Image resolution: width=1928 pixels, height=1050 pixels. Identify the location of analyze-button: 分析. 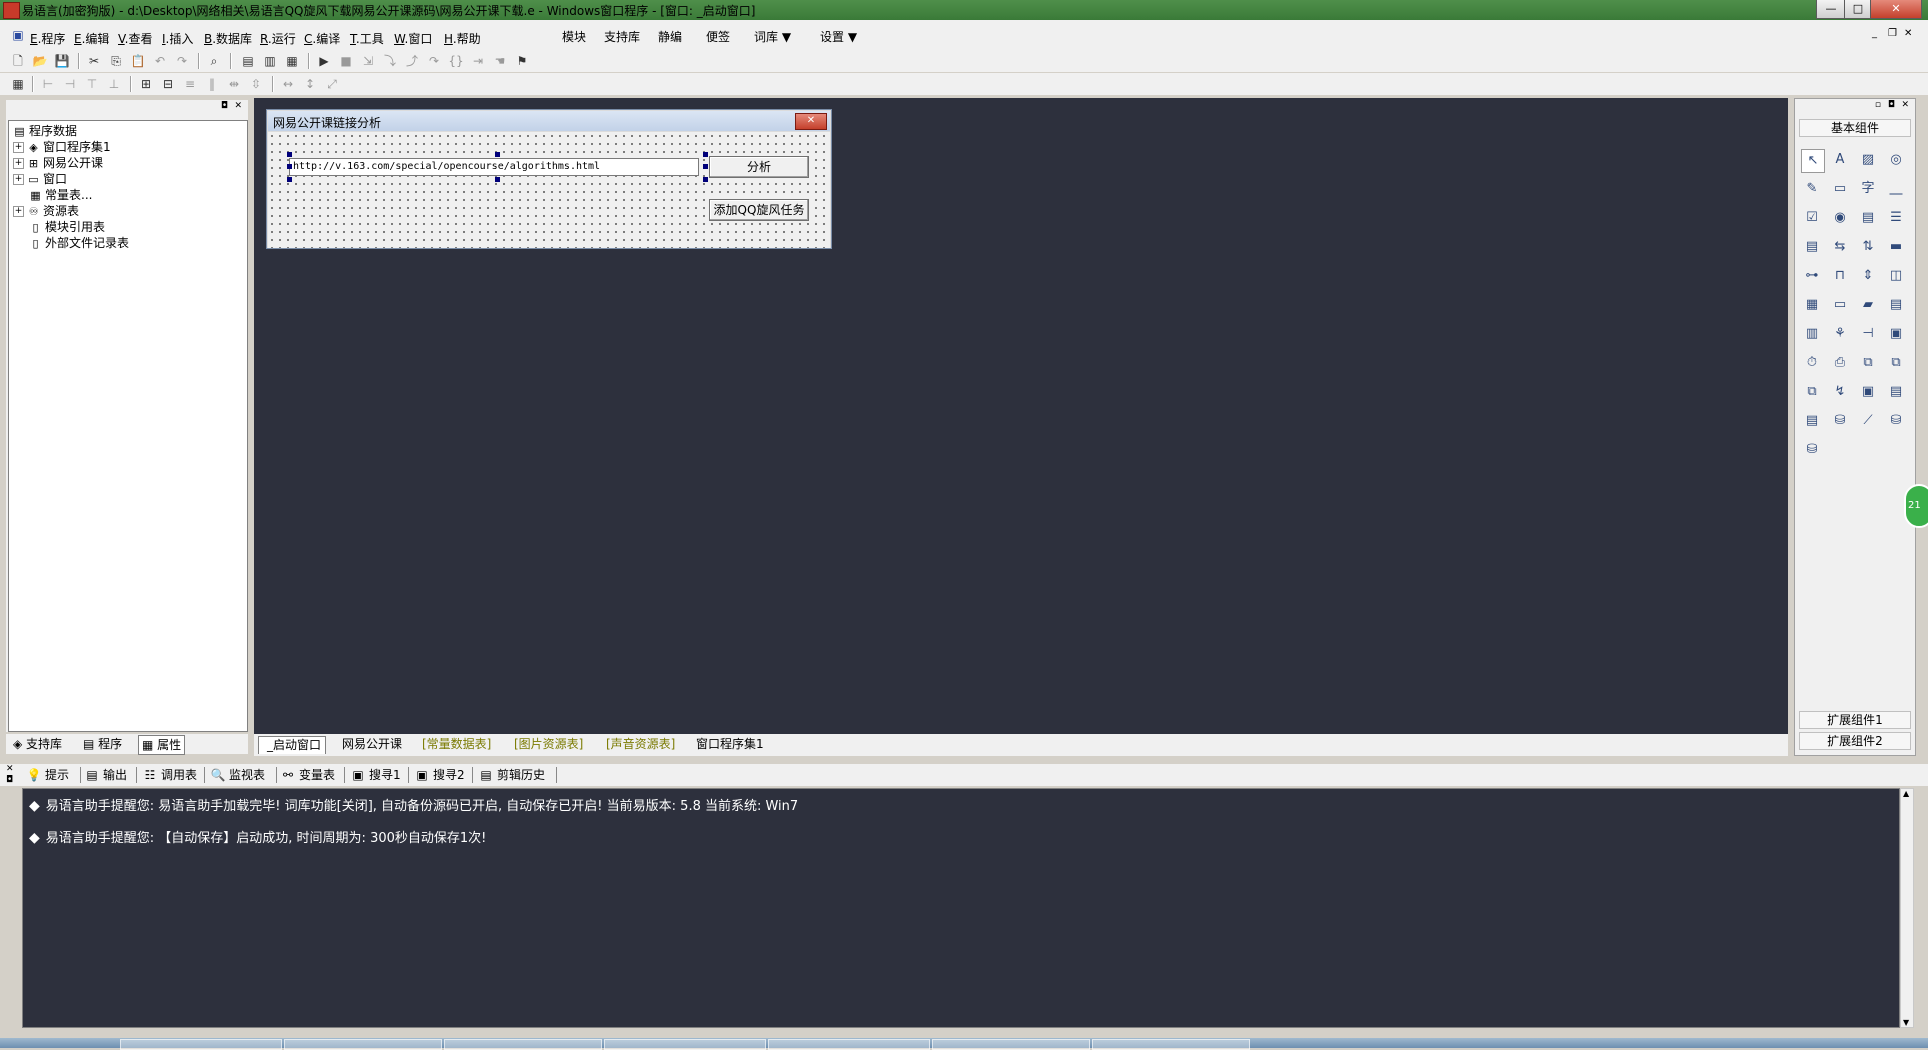
(759, 167).